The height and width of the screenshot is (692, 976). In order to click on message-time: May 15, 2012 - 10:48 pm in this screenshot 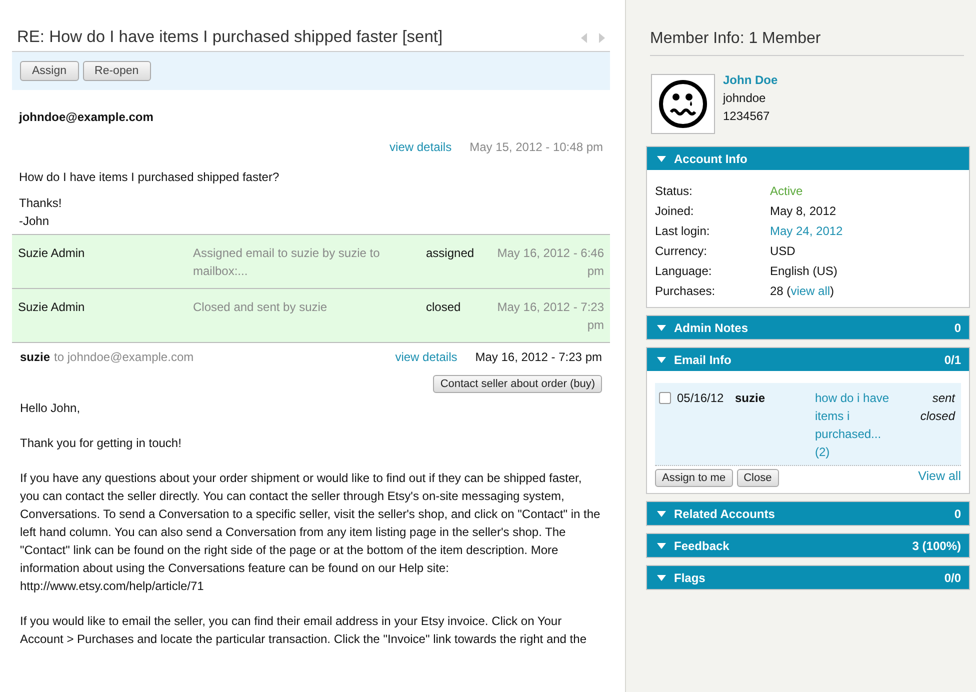, I will do `click(536, 147)`.